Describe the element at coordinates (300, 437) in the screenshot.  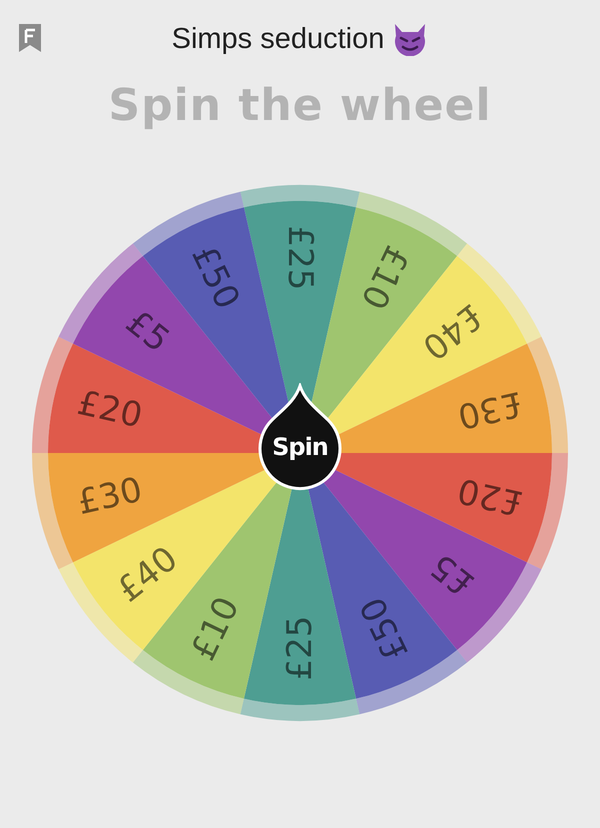
I see `spin-button: Spin` at that location.